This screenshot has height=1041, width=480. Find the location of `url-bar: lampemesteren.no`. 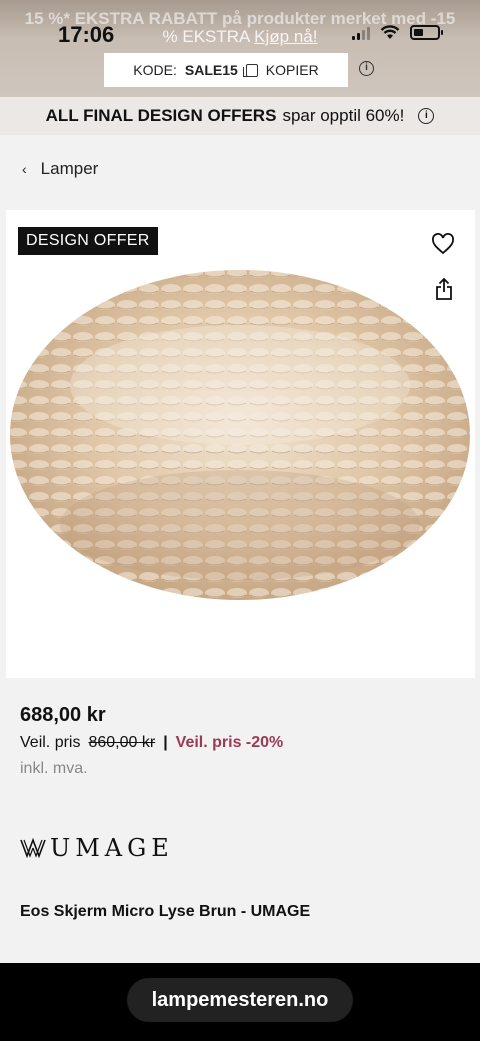

url-bar: lampemesteren.no is located at coordinates (240, 1000).